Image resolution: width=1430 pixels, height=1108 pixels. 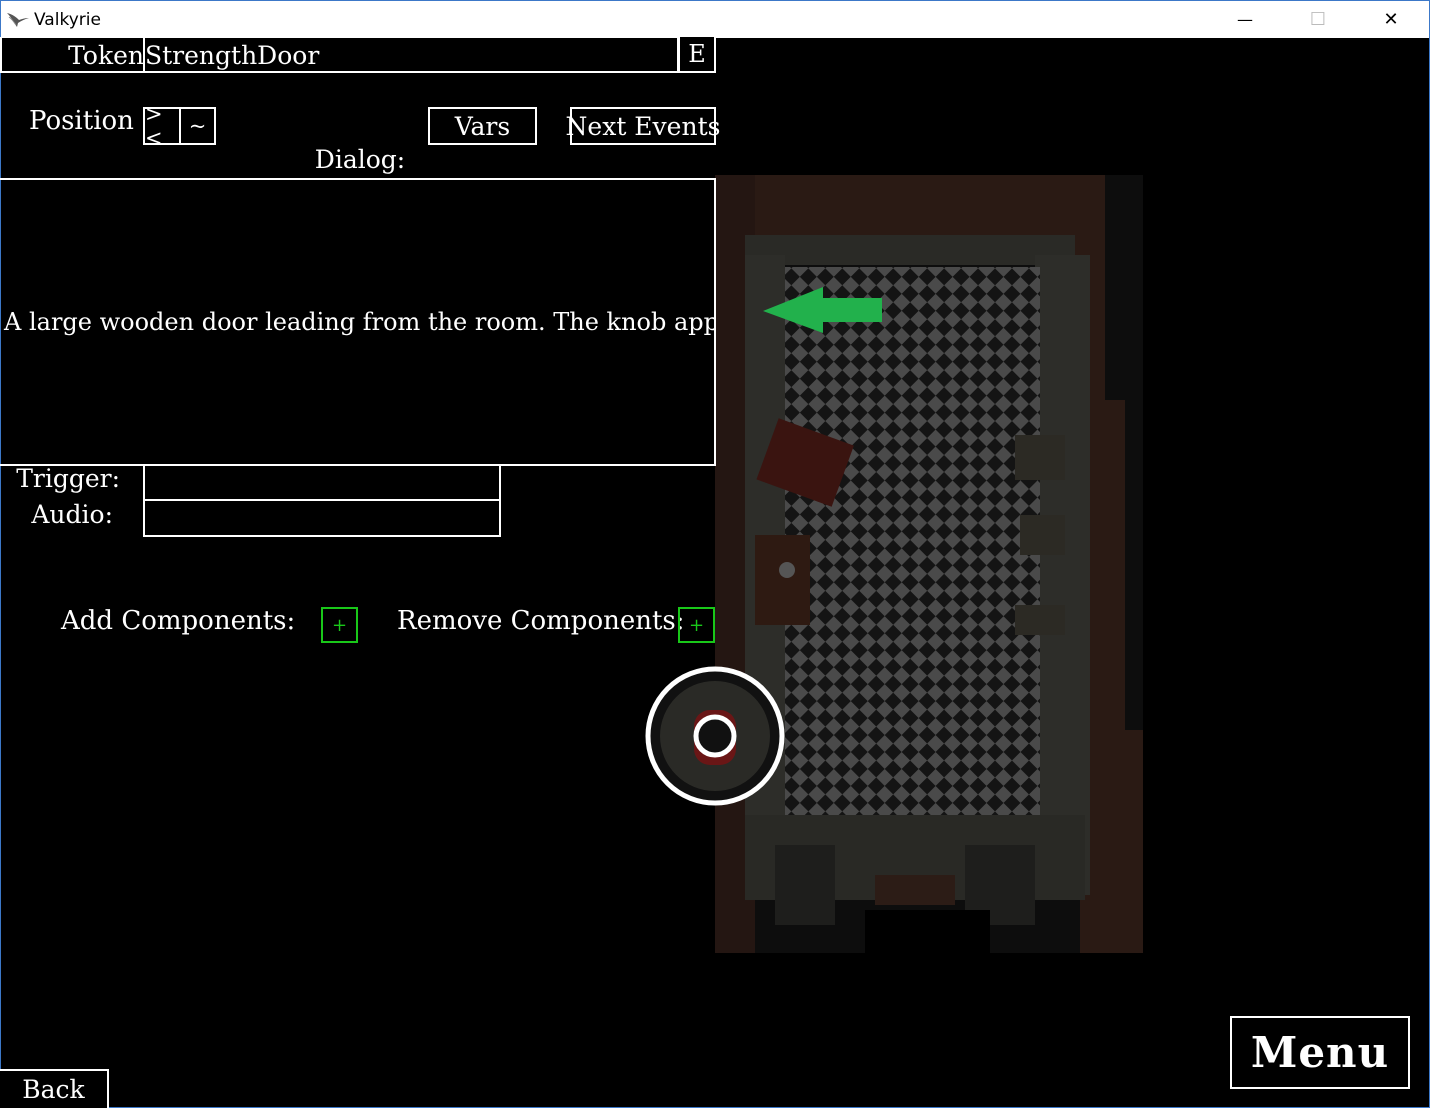 I want to click on maximize-icon: ☐, so click(x=1318, y=19).